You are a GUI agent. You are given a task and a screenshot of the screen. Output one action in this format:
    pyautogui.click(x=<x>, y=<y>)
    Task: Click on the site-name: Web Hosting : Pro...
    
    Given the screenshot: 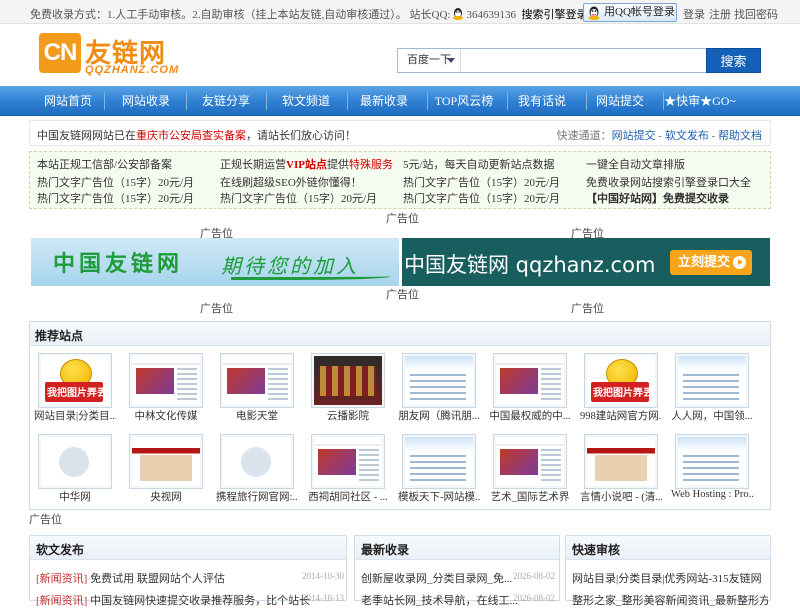 What is the action you would take?
    pyautogui.click(x=712, y=494)
    